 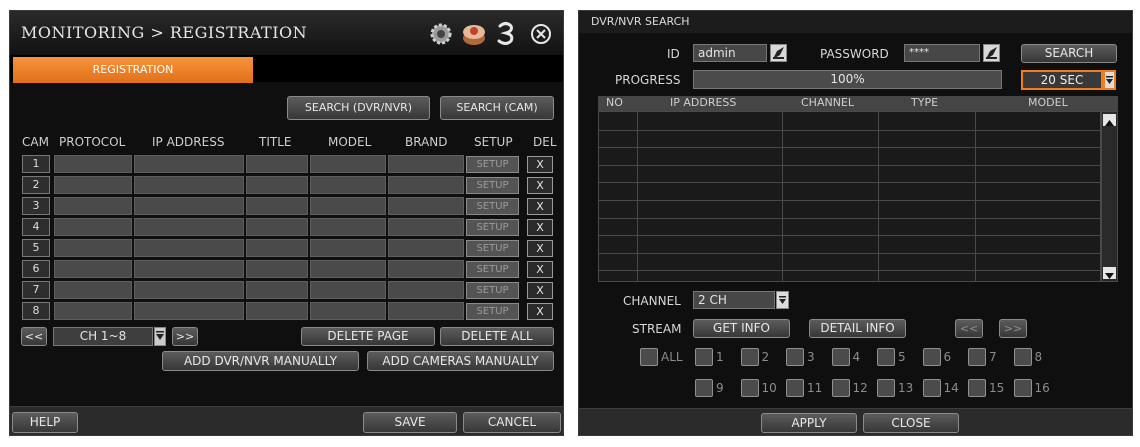 I want to click on channel-range-select: CH 1~8, so click(x=103, y=336).